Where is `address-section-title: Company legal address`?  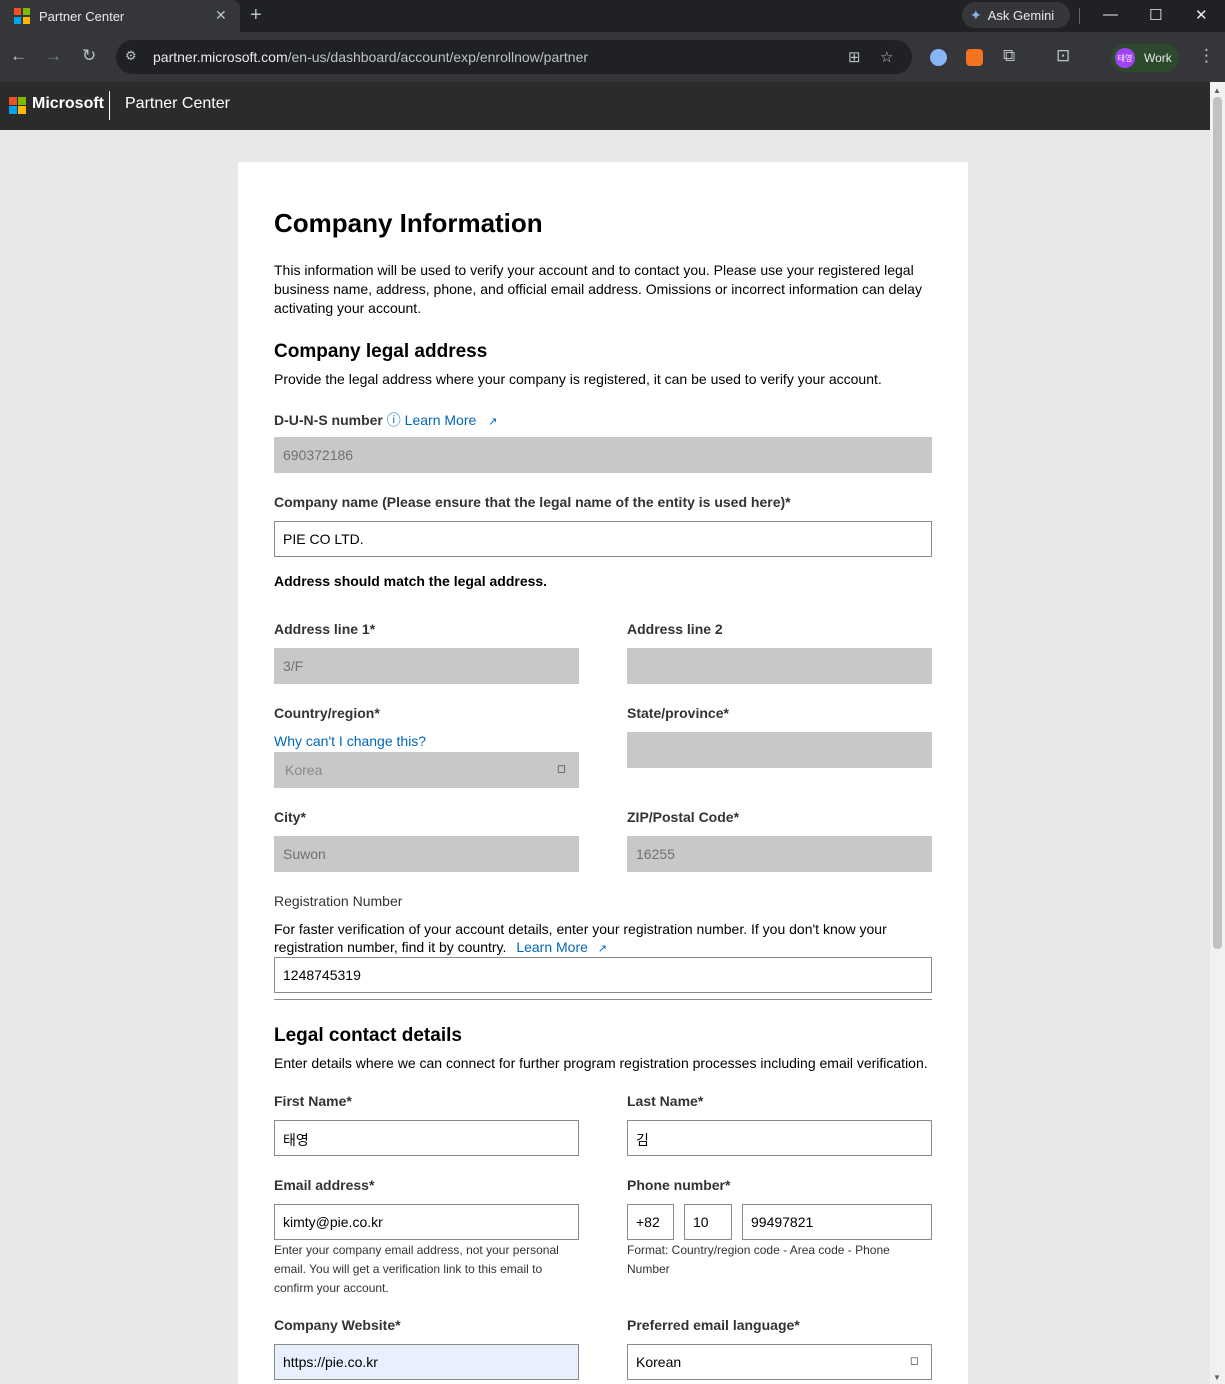
address-section-title: Company legal address is located at coordinates (381, 351).